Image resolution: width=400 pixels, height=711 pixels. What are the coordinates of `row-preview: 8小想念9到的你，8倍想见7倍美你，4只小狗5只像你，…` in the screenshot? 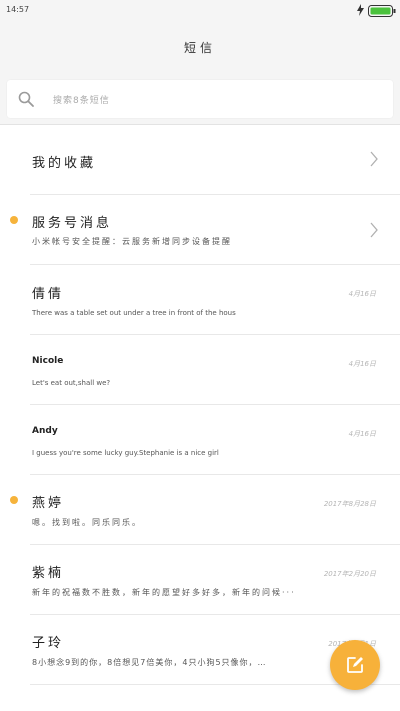 It's located at (149, 662).